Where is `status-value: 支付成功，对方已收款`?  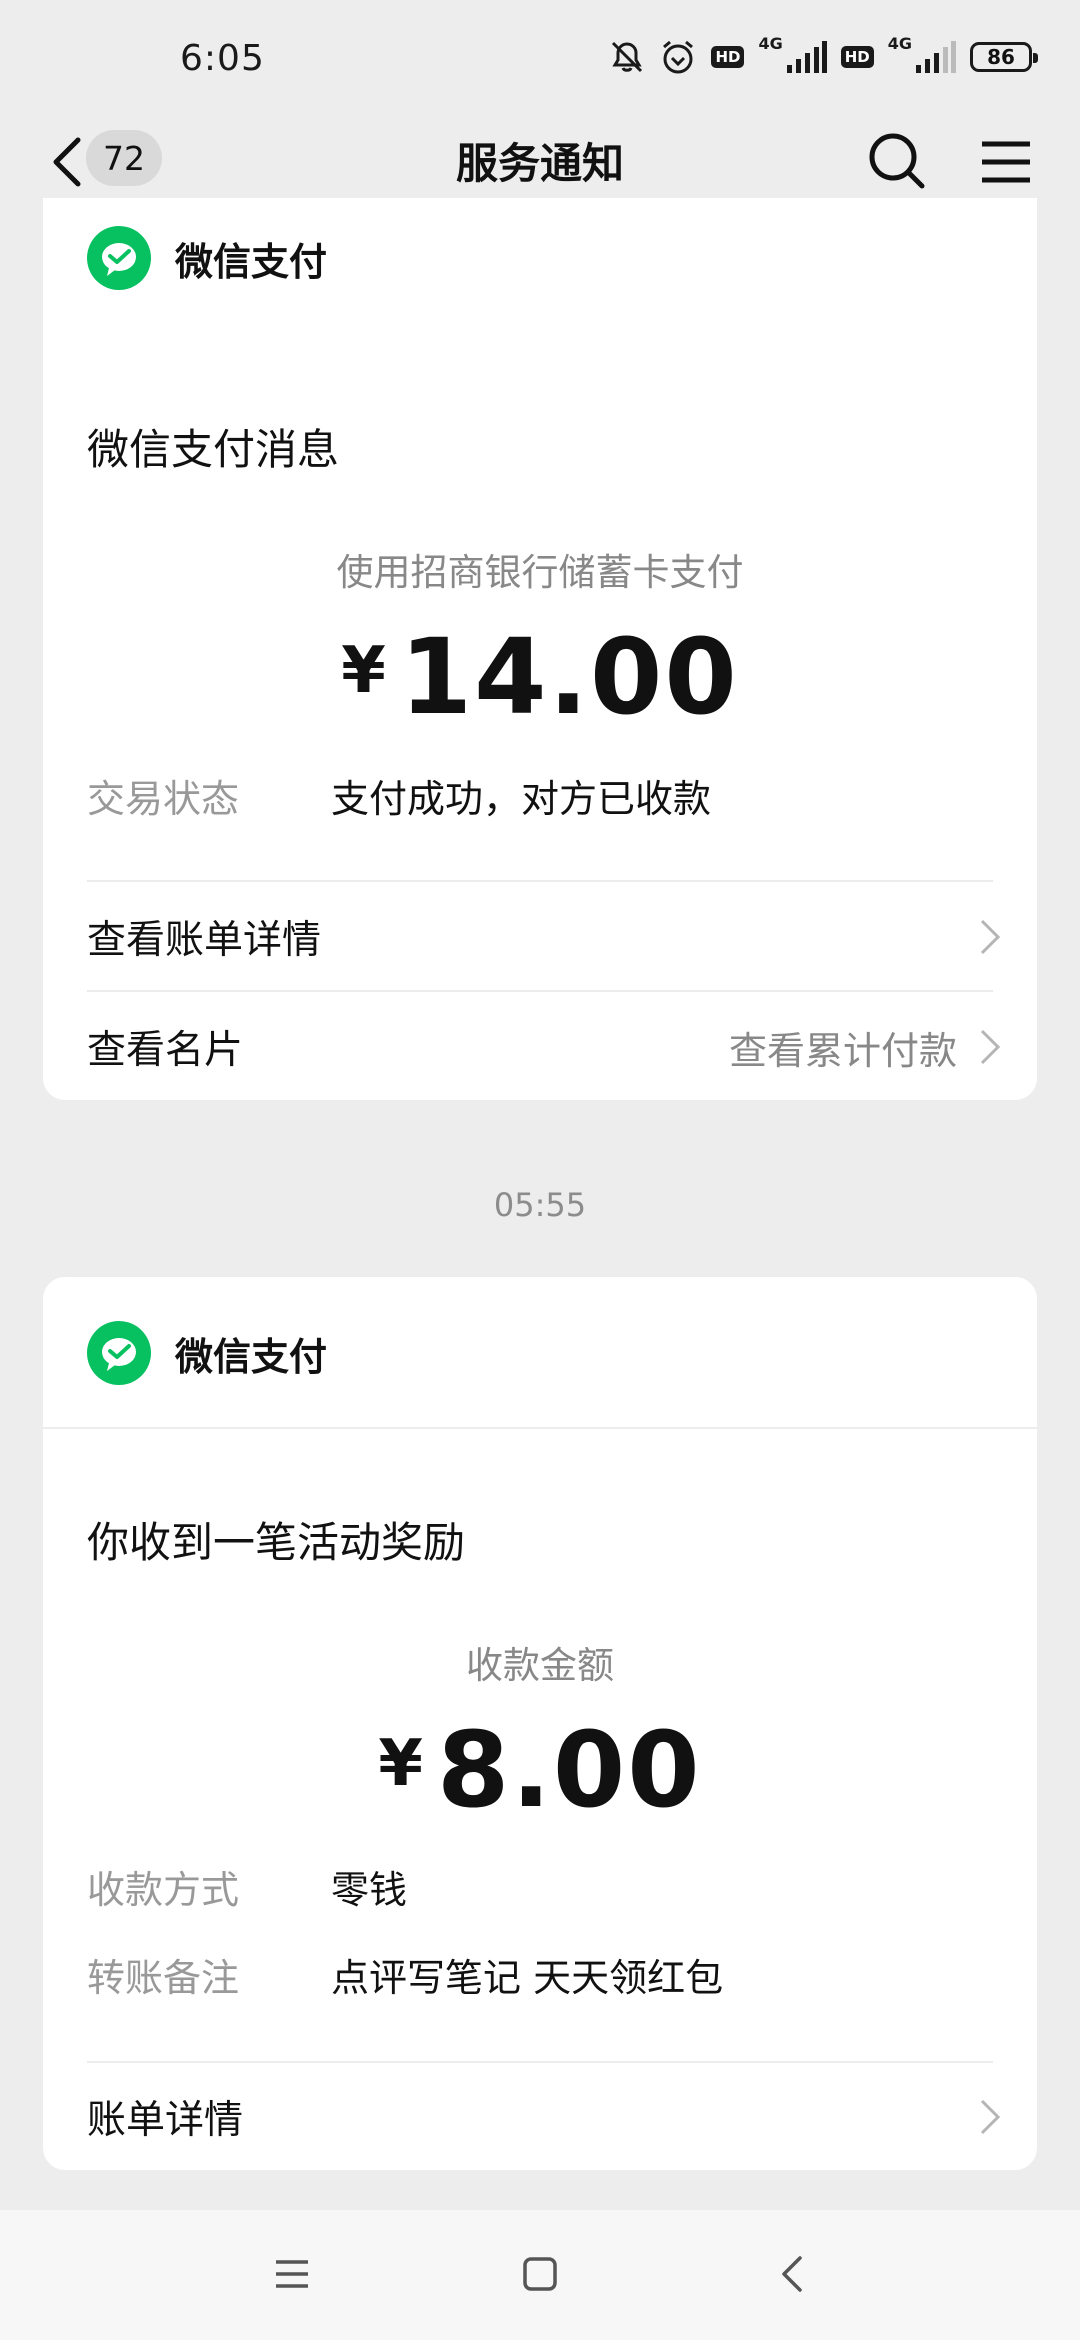
status-value: 支付成功，对方已收款 is located at coordinates (521, 799).